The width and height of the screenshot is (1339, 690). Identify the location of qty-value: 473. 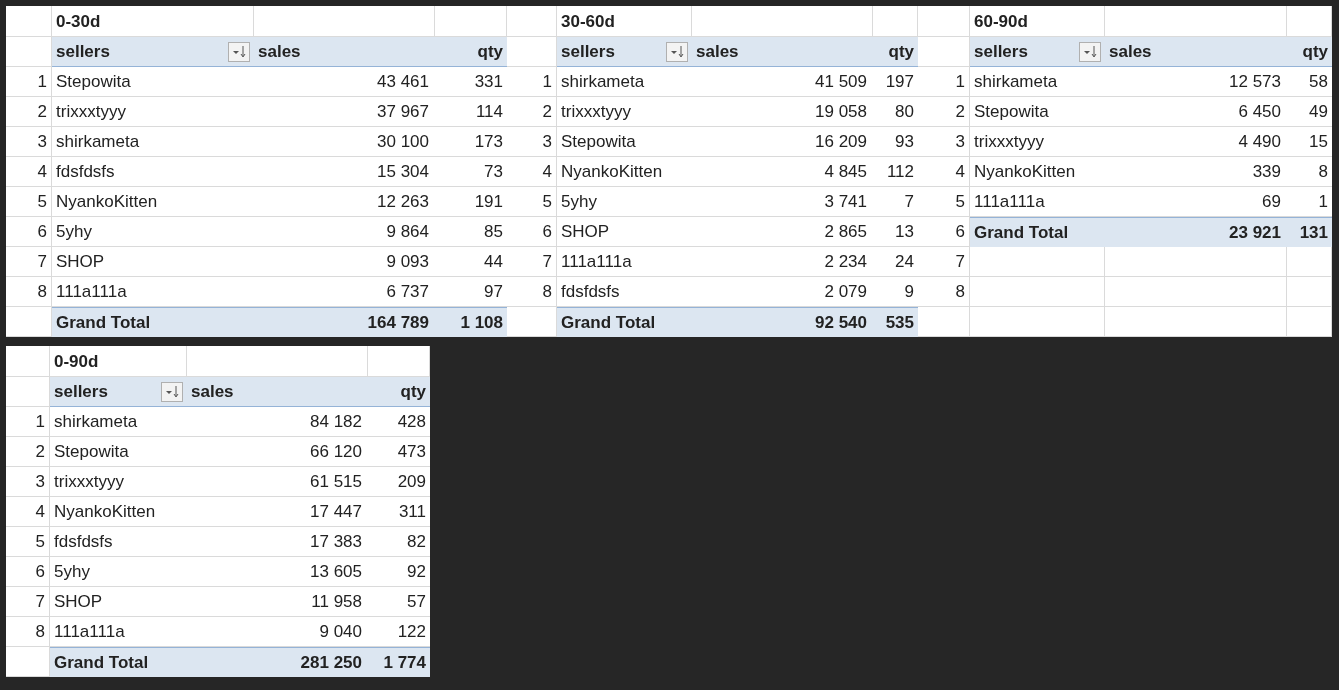
(411, 451).